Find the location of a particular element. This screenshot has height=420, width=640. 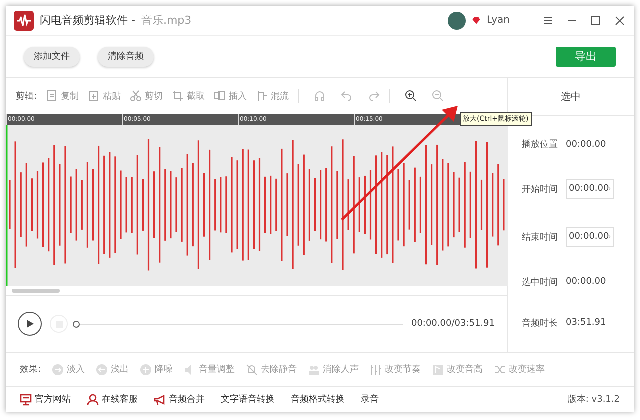

fade-out-icon is located at coordinates (102, 370).